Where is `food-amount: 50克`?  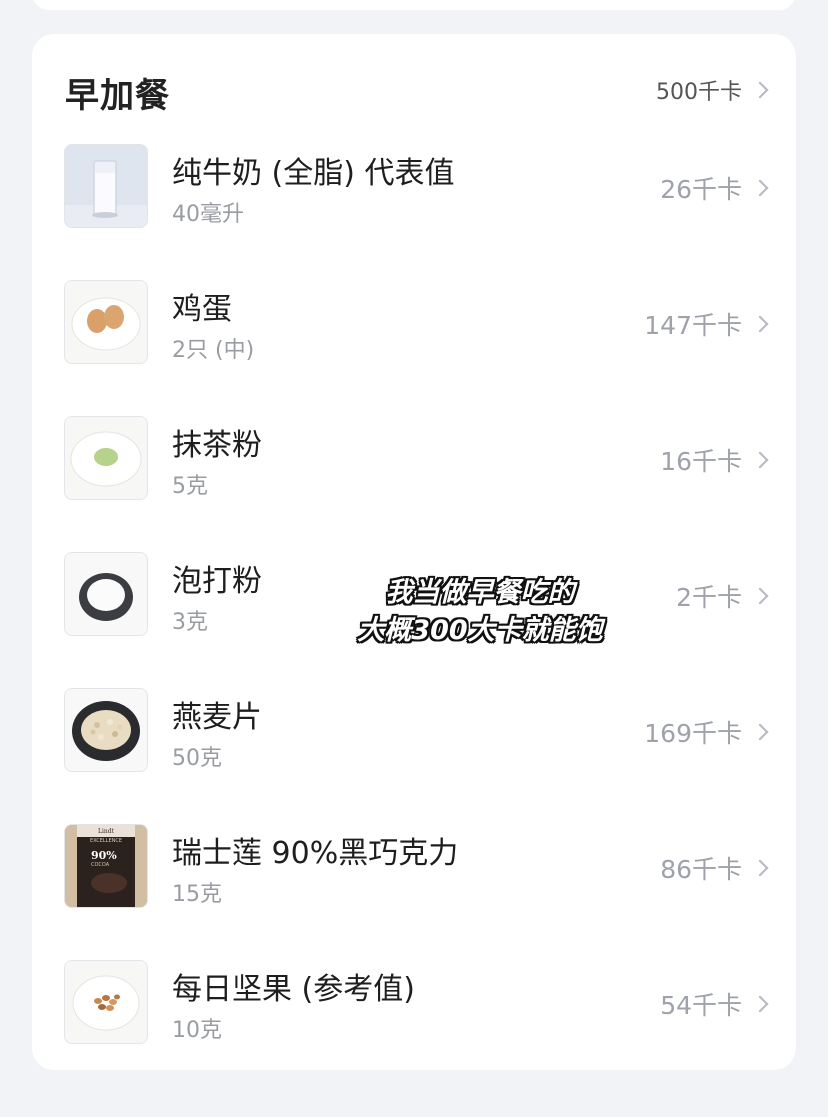
food-amount: 50克 is located at coordinates (197, 758).